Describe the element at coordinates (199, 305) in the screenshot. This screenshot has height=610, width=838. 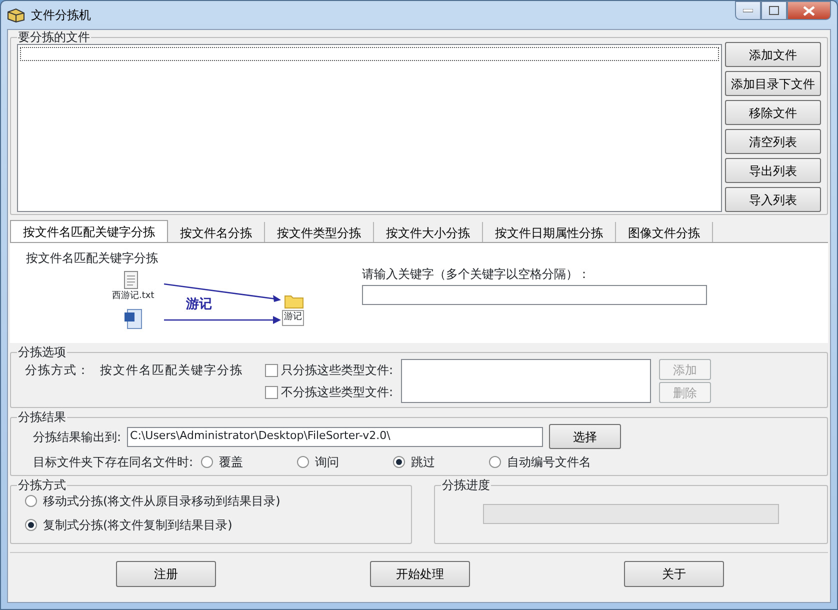
I see `keyword-label: 游记` at that location.